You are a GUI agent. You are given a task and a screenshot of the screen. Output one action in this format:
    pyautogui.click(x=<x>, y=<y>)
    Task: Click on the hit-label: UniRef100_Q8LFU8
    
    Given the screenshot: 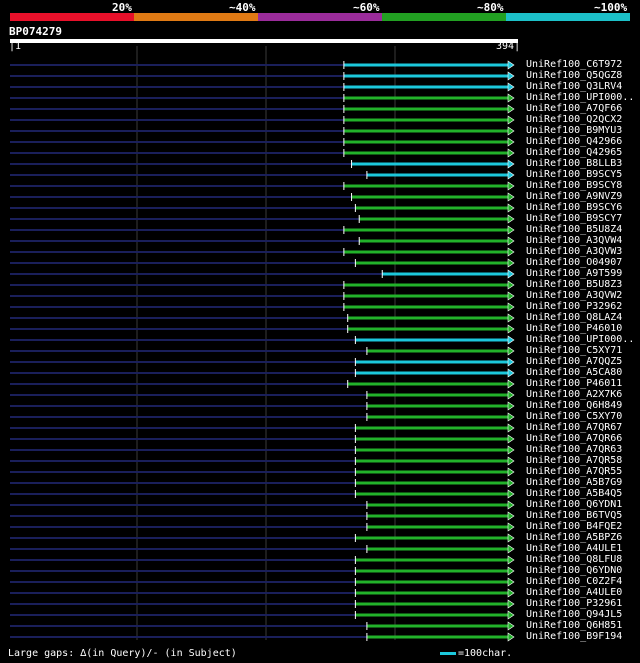 What is the action you would take?
    pyautogui.click(x=574, y=560)
    